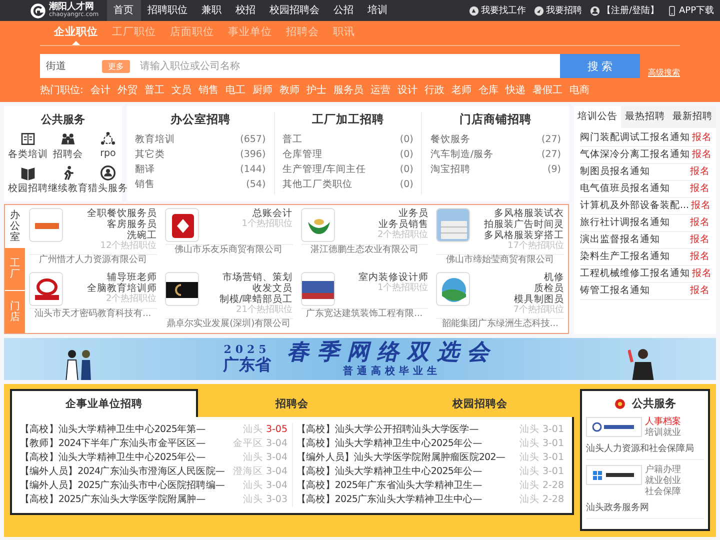  Describe the element at coordinates (690, 10) in the screenshot. I see `header-link: APP下载` at that location.